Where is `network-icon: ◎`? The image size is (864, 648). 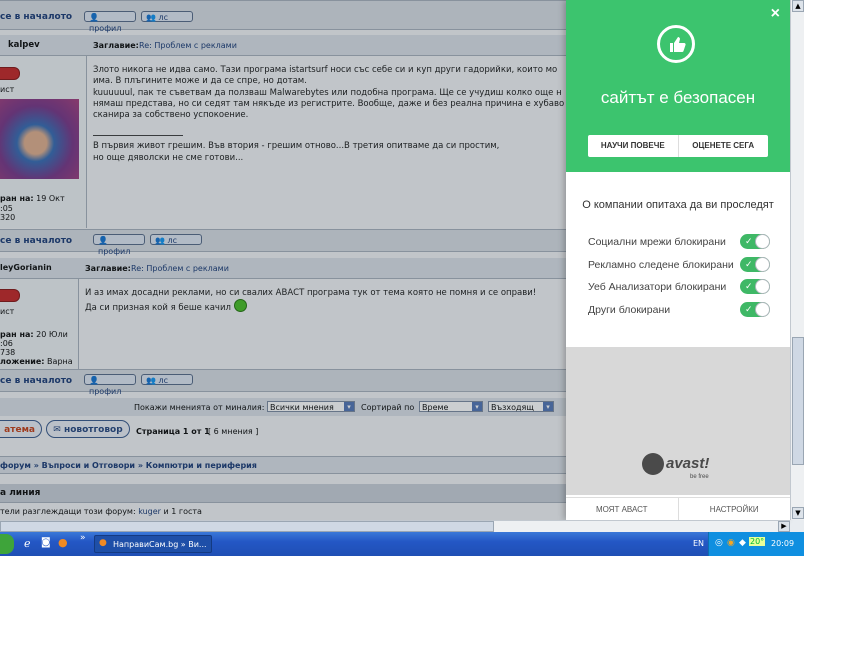 network-icon: ◎ is located at coordinates (719, 543).